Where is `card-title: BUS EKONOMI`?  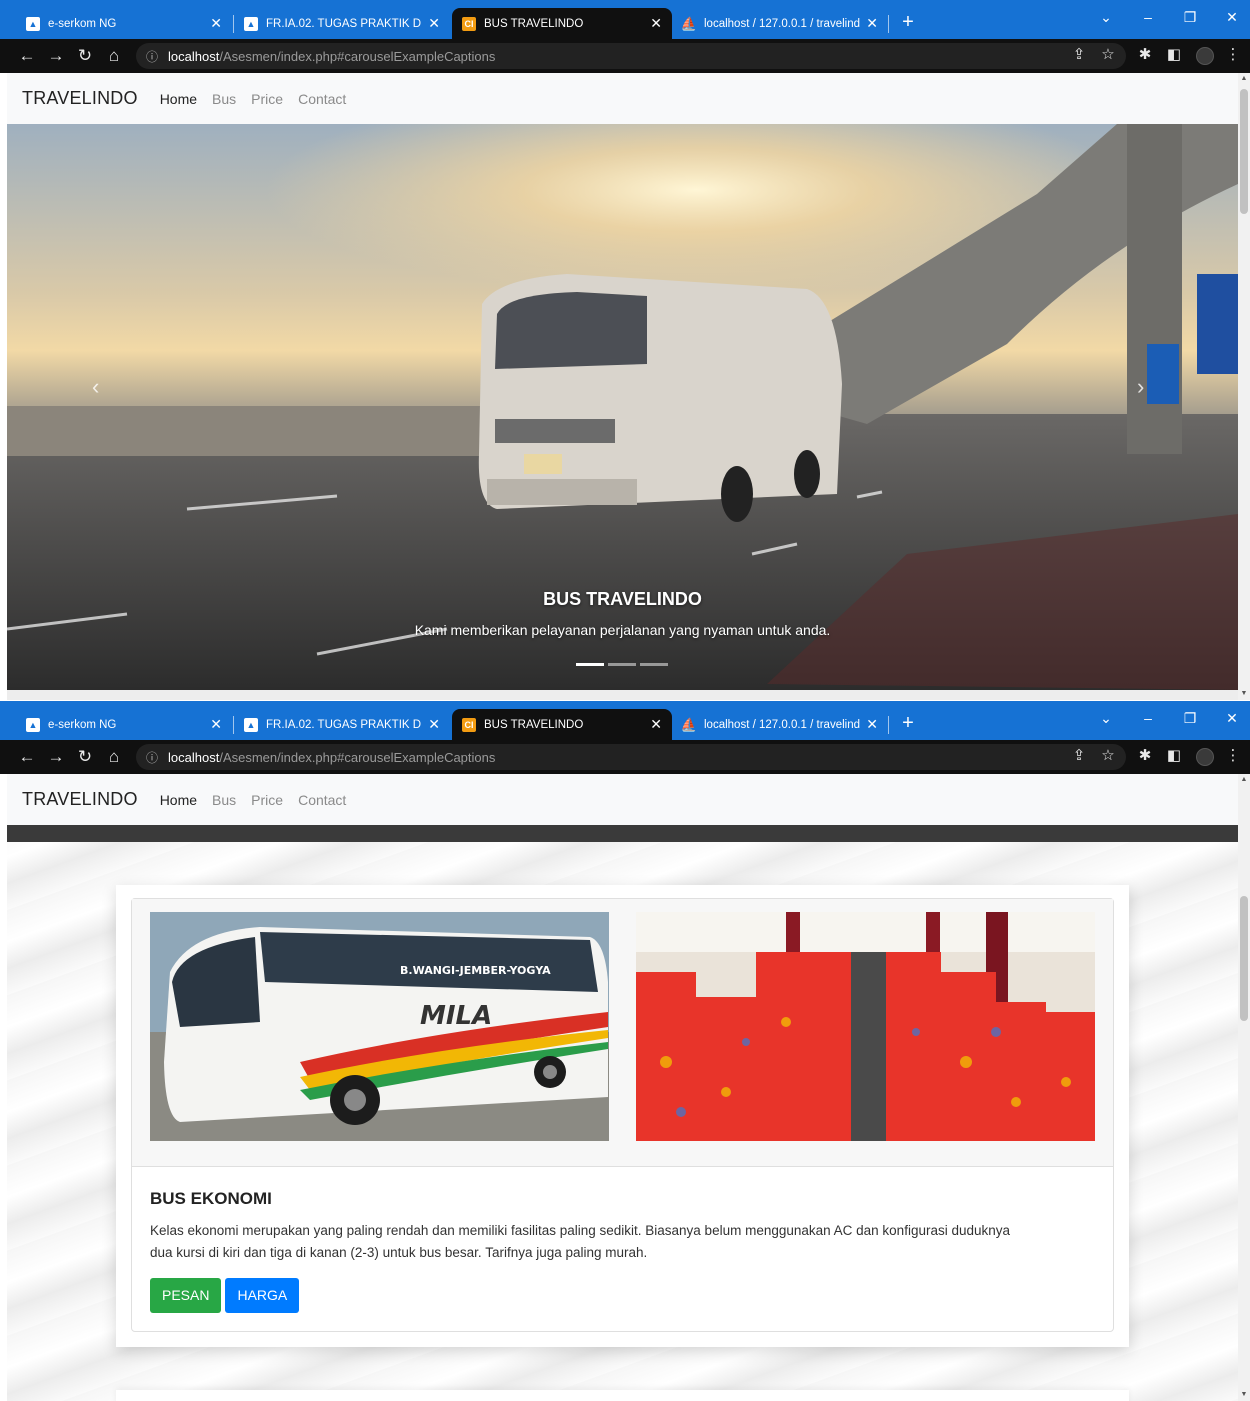 card-title: BUS EKONOMI is located at coordinates (211, 1198).